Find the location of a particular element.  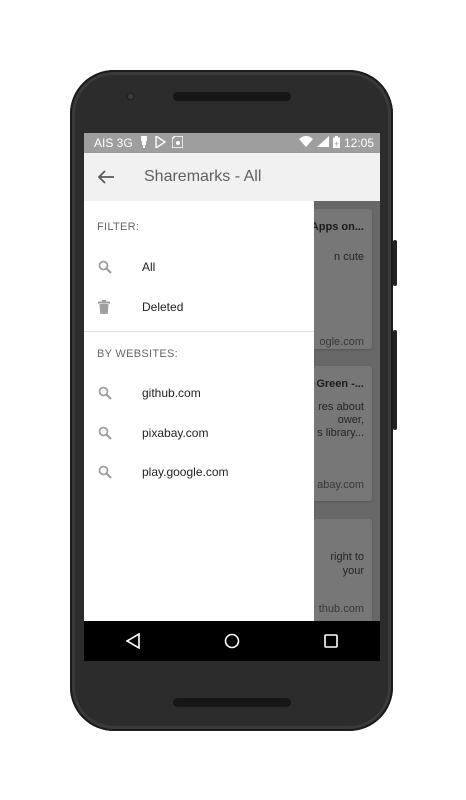

filter-item-label: Deleted is located at coordinates (163, 307).